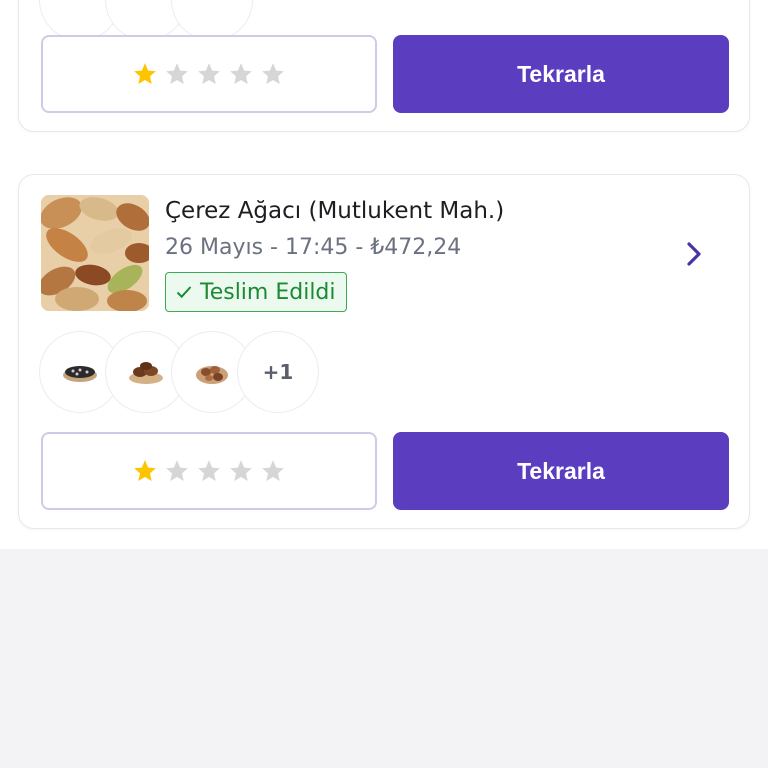 This screenshot has height=768, width=768. What do you see at coordinates (179, 372) in the screenshot?
I see `order-items-thumbnails: +1` at bounding box center [179, 372].